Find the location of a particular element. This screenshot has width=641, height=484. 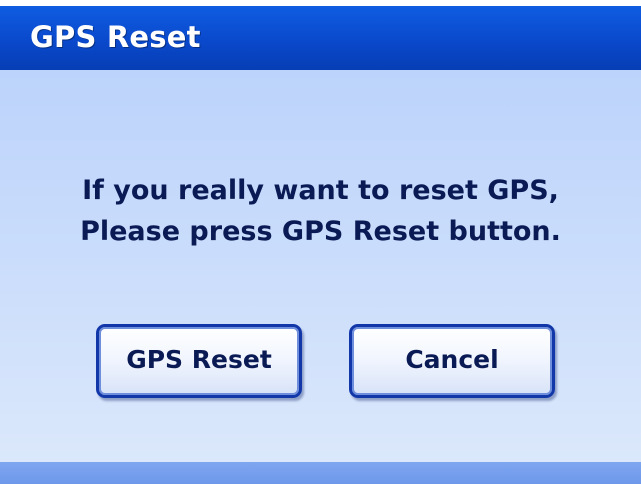

title-bar: GPS Reset is located at coordinates (320, 35).